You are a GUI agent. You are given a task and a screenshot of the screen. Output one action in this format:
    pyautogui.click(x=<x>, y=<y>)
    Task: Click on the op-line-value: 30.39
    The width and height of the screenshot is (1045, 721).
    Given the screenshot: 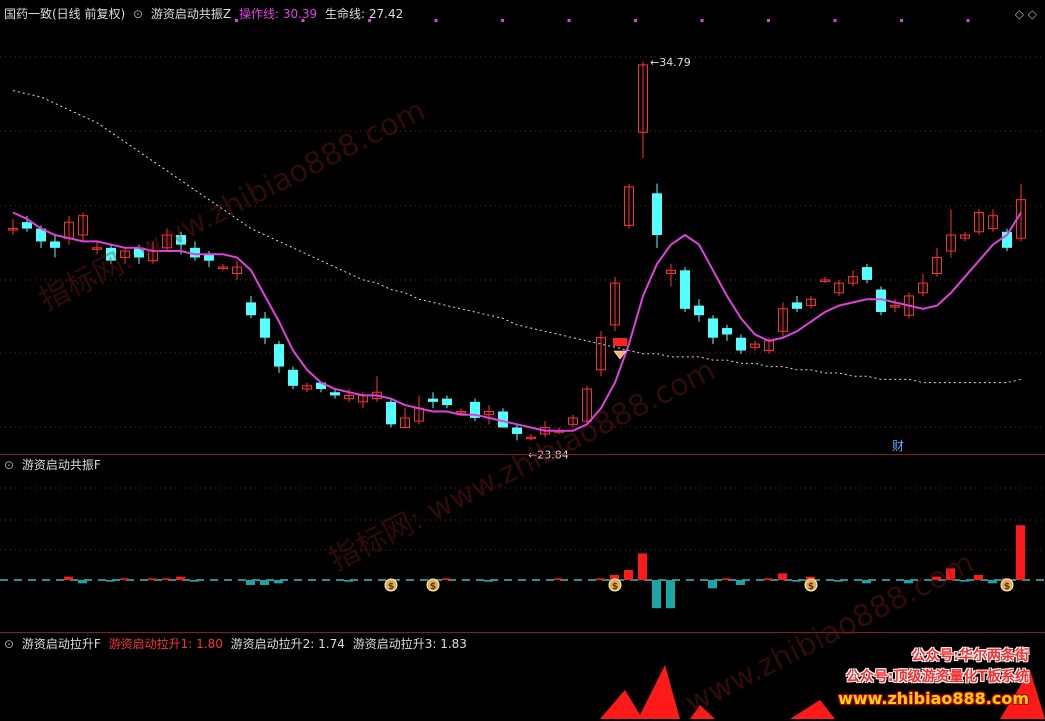 What is the action you would take?
    pyautogui.click(x=300, y=14)
    